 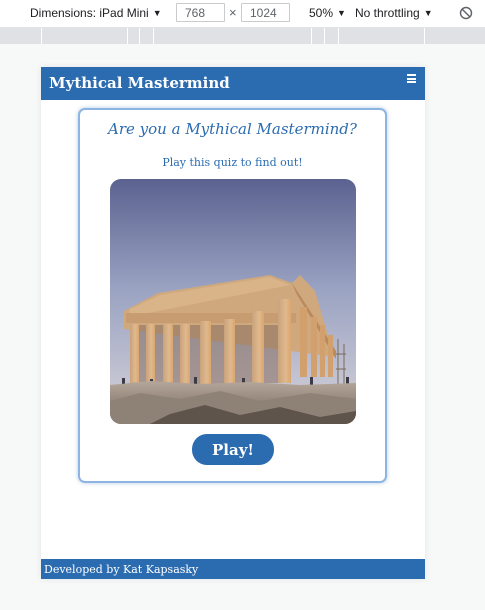 I want to click on navbar: Mythical Mastermind, so click(x=233, y=83).